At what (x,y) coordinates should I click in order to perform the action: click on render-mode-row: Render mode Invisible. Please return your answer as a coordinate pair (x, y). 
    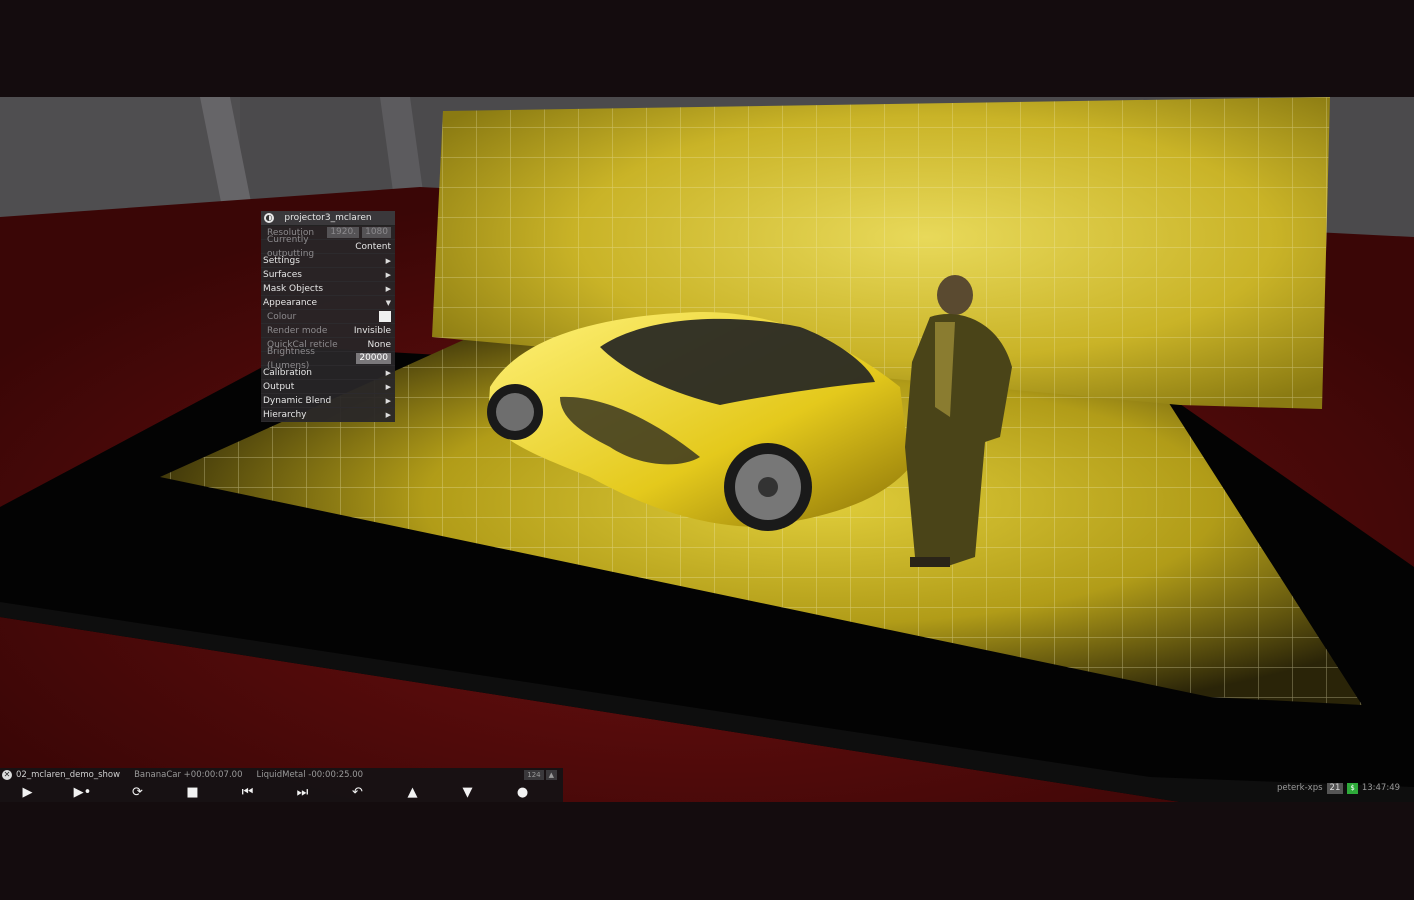
    Looking at the image, I should click on (328, 331).